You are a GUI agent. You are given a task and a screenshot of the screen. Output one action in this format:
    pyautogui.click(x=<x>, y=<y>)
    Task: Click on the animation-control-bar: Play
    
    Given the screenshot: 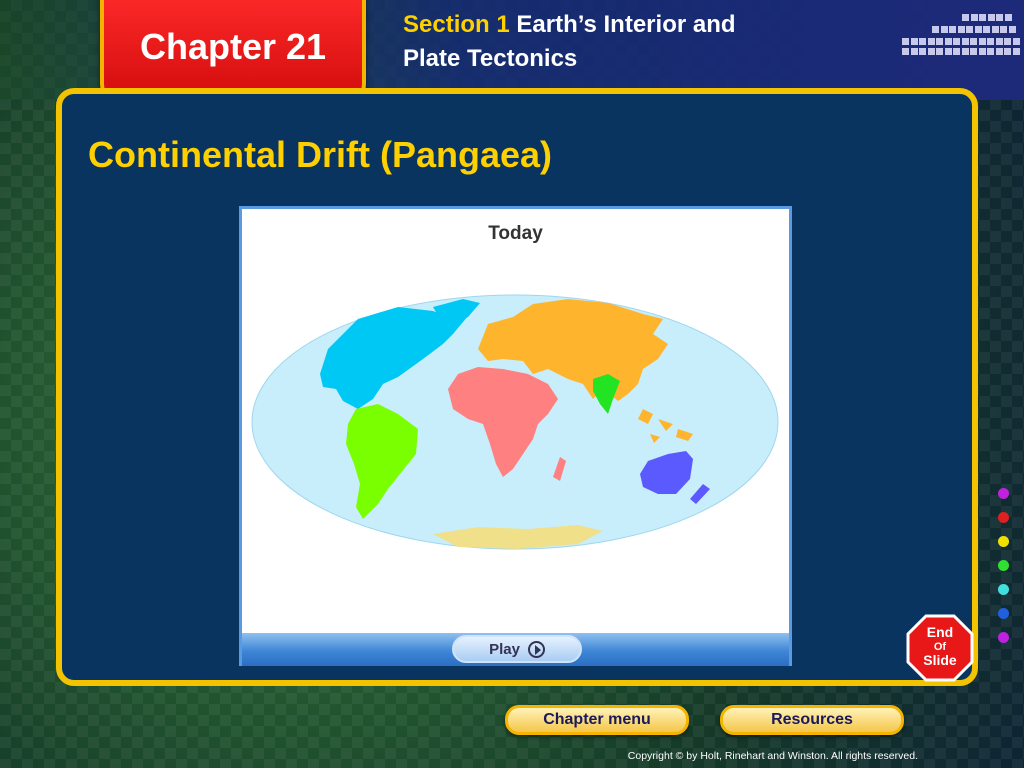 What is the action you would take?
    pyautogui.click(x=515, y=649)
    